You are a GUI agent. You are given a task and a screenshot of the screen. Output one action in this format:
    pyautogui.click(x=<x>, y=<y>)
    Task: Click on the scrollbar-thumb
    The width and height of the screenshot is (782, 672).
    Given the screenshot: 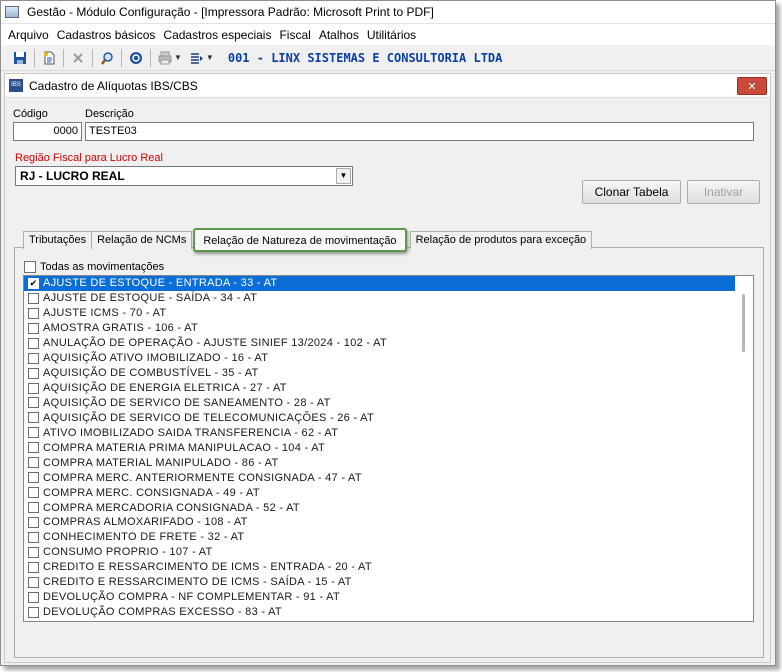 What is the action you would take?
    pyautogui.click(x=743, y=323)
    